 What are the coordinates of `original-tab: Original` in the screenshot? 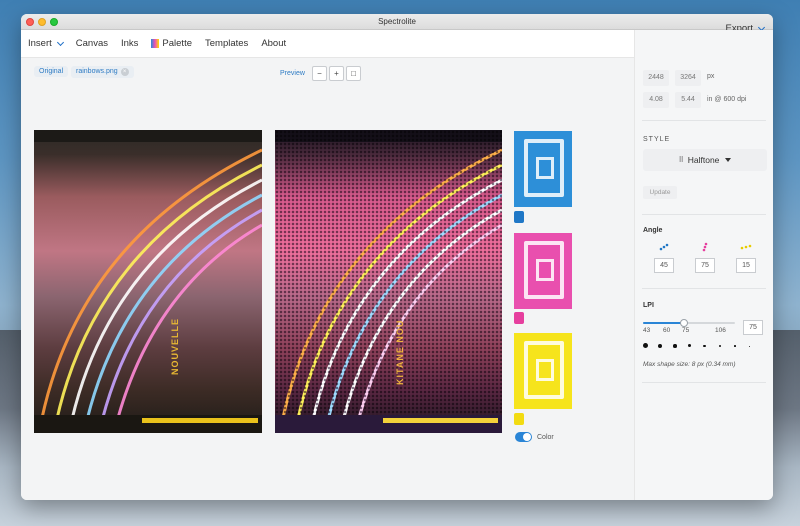 It's located at (51, 71).